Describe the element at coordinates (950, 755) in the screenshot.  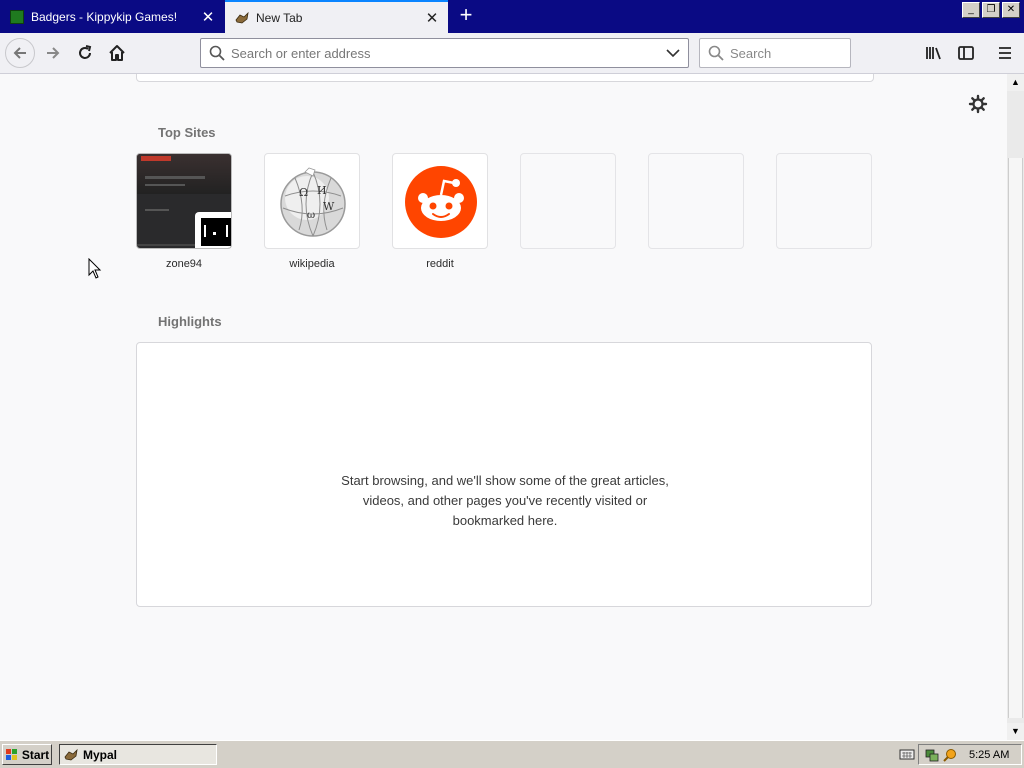
I see `magnifier-tray-icon` at that location.